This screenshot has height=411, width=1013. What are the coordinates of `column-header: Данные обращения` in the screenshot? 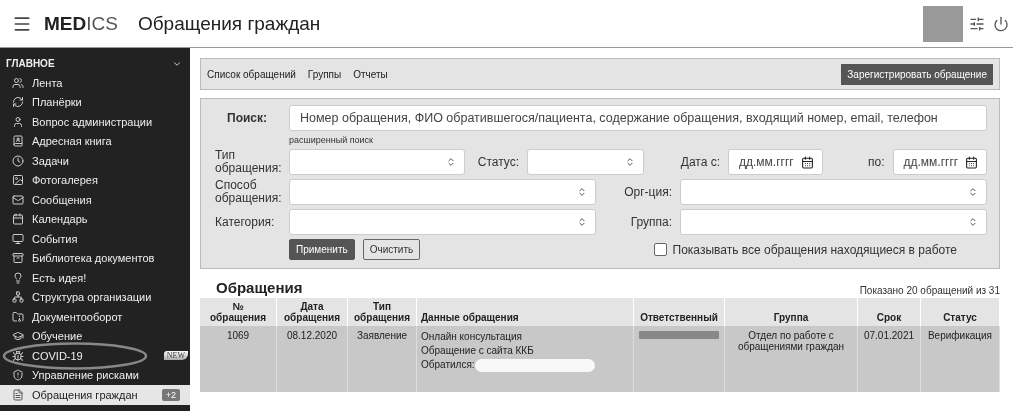 It's located at (525, 312).